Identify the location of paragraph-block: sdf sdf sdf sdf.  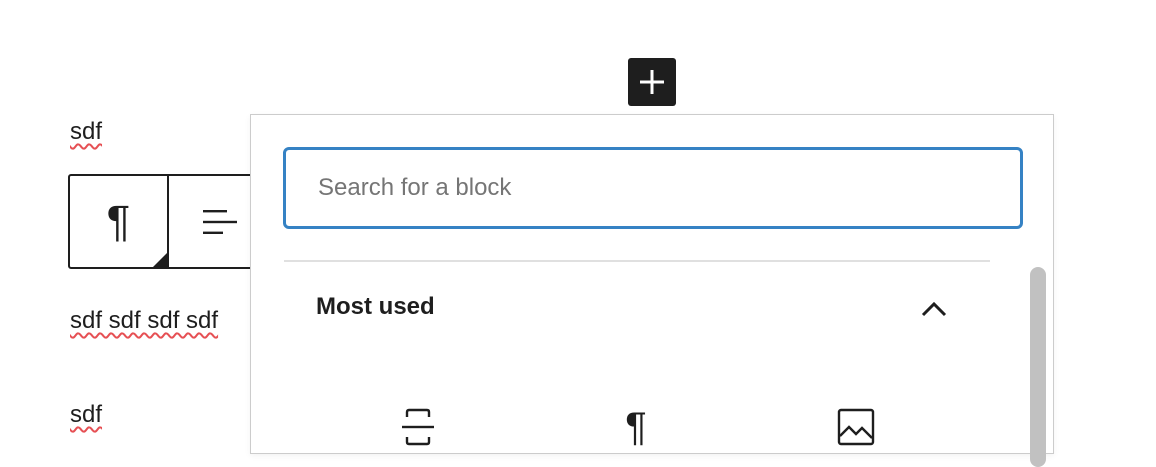
(144, 321).